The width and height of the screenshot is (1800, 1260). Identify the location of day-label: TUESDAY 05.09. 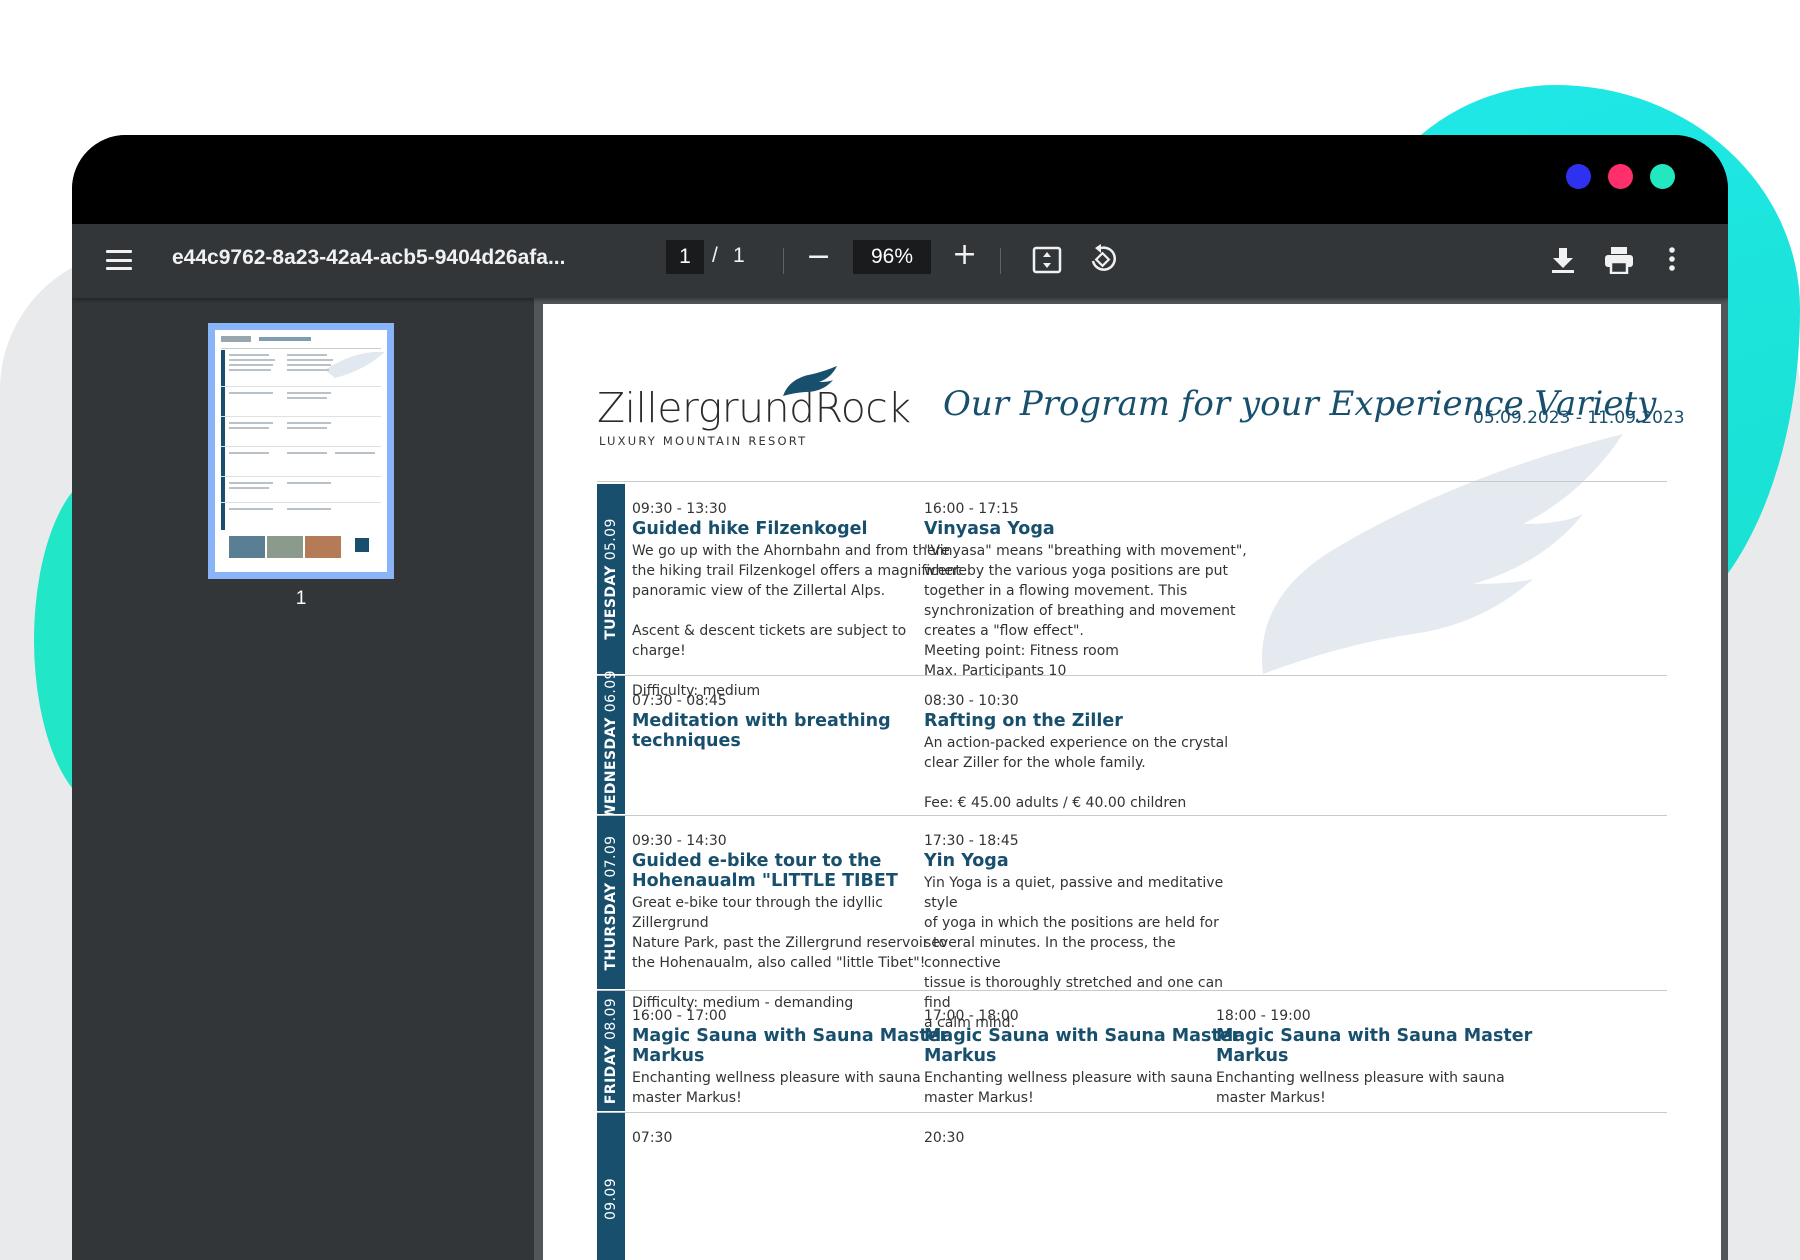
(611, 579).